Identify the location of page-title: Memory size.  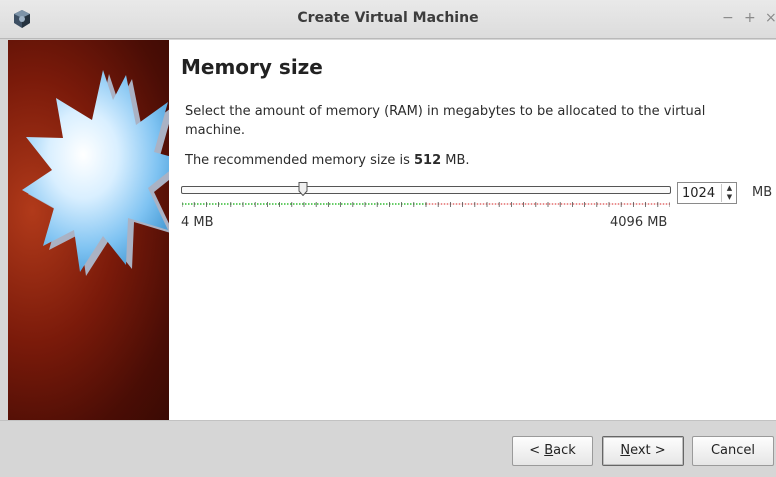
(252, 67).